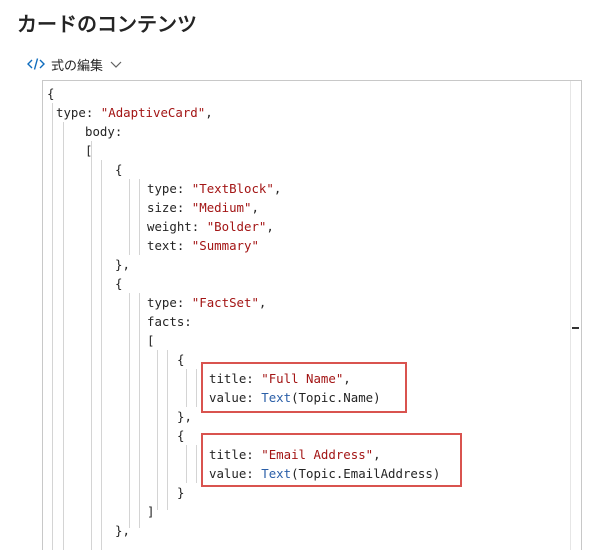  Describe the element at coordinates (151, 511) in the screenshot. I see `code-line: ]` at that location.